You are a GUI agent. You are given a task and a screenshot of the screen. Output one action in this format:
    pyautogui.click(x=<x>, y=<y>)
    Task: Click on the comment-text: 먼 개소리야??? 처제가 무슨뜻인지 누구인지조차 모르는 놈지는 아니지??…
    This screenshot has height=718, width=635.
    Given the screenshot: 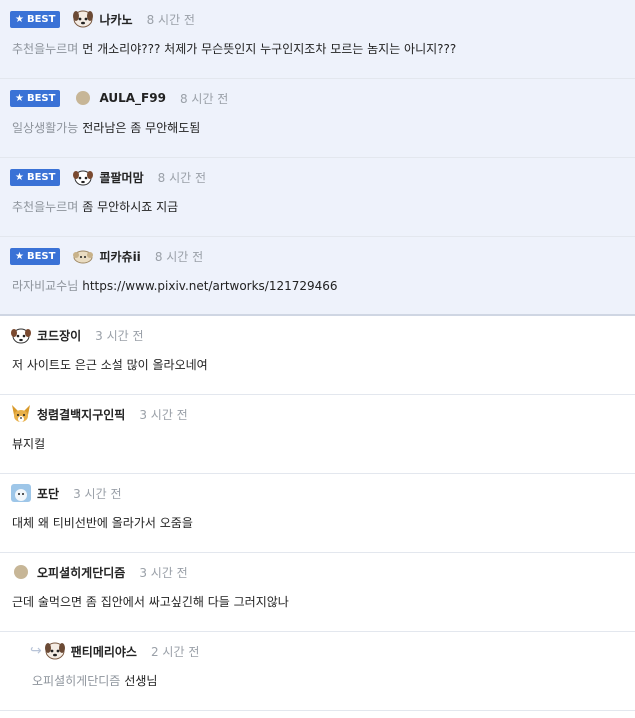 What is the action you would take?
    pyautogui.click(x=269, y=49)
    